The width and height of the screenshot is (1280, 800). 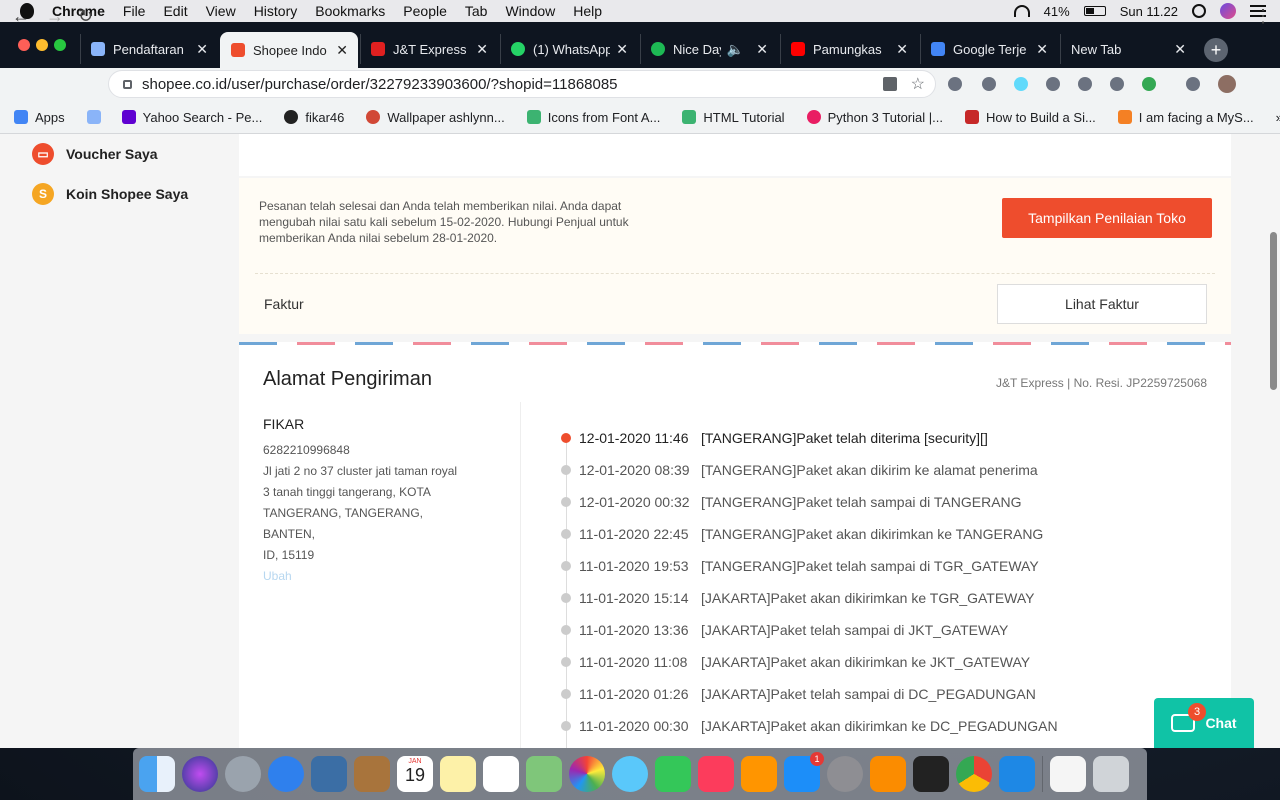 What do you see at coordinates (24, 45) in the screenshot?
I see `close-window-icon` at bounding box center [24, 45].